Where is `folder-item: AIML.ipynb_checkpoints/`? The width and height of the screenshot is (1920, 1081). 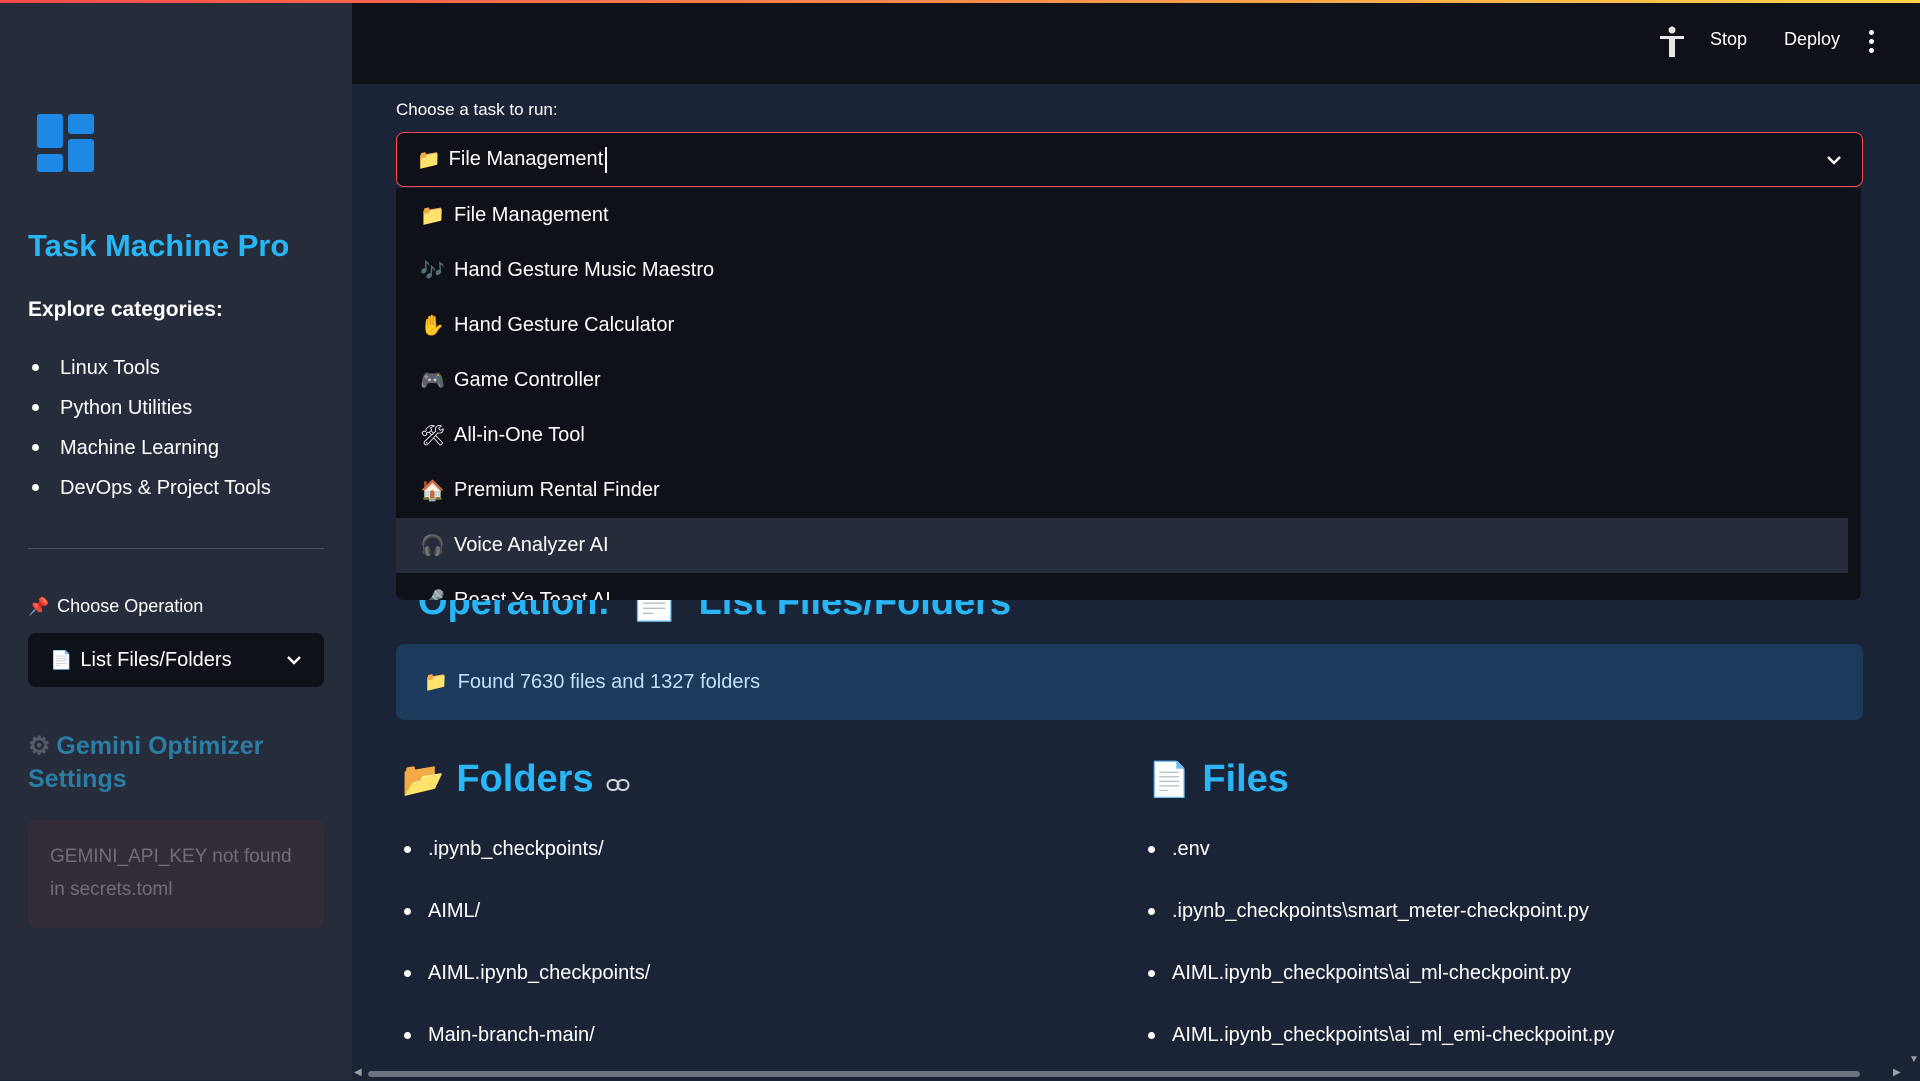 folder-item: AIML.ipynb_checkpoints/ is located at coordinates (525, 988).